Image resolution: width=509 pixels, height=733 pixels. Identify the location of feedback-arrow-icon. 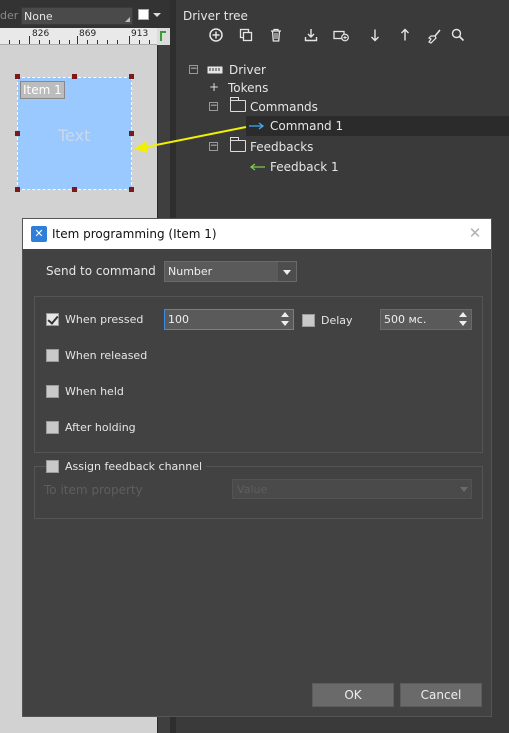
(257, 167).